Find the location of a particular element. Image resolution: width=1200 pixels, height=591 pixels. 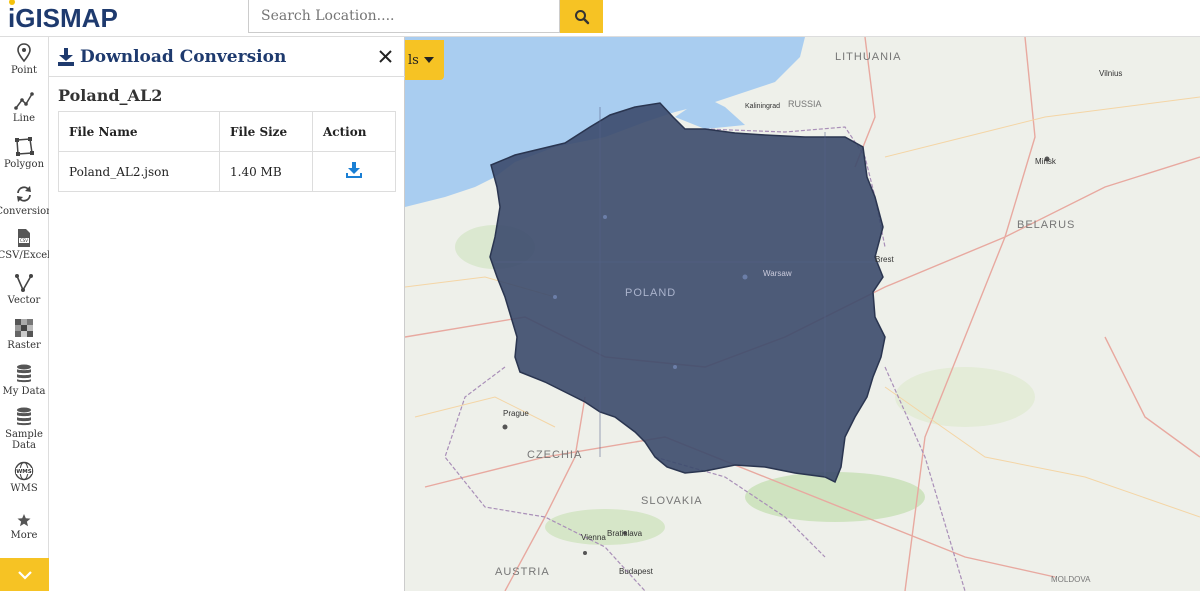

sidebar-item-line: Line is located at coordinates (24, 107).